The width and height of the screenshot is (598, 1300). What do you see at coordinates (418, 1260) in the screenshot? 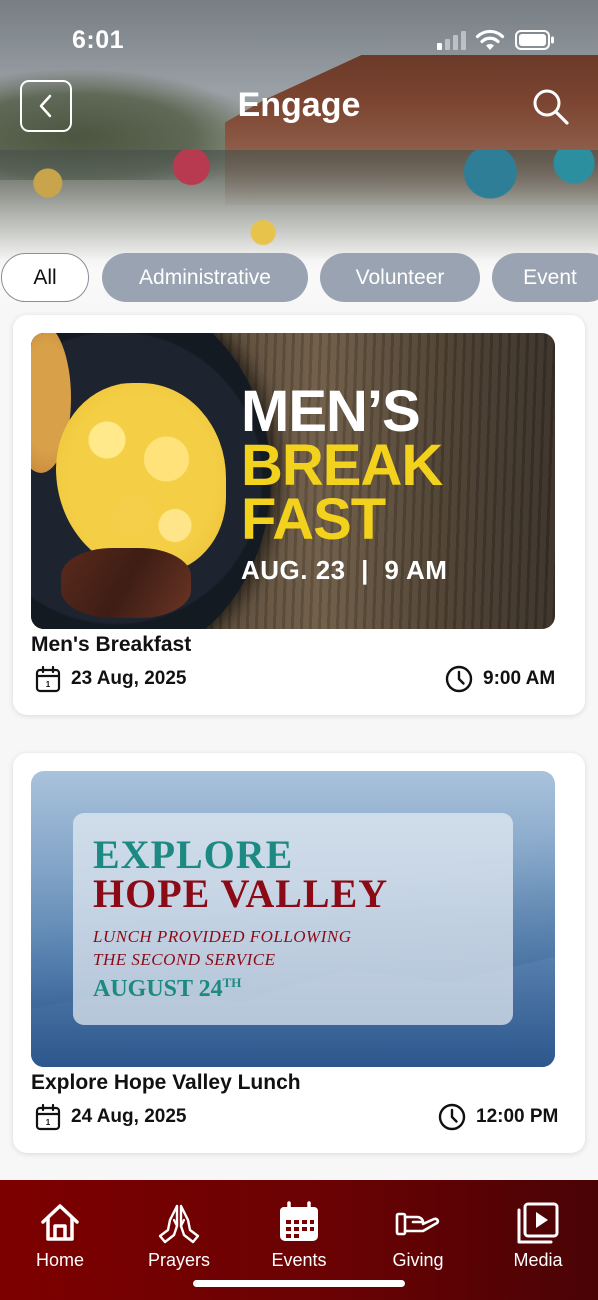
I see `tab-giving-label: Giving` at bounding box center [418, 1260].